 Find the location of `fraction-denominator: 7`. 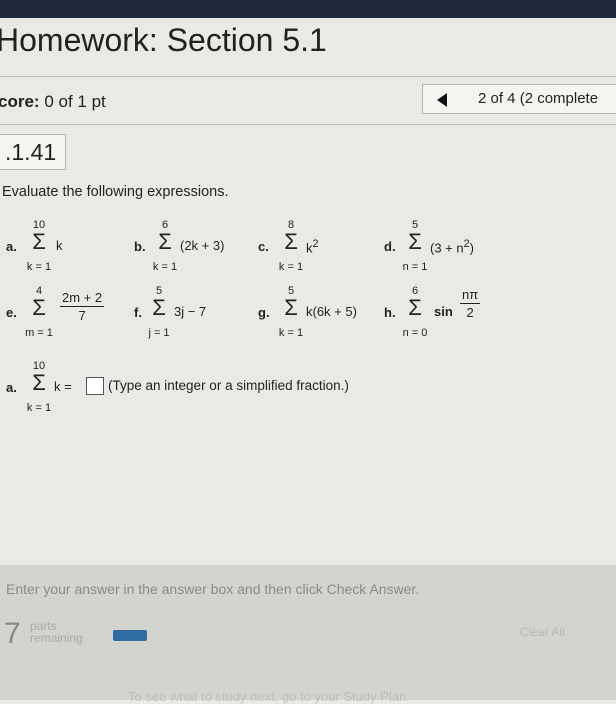

fraction-denominator: 7 is located at coordinates (82, 315).